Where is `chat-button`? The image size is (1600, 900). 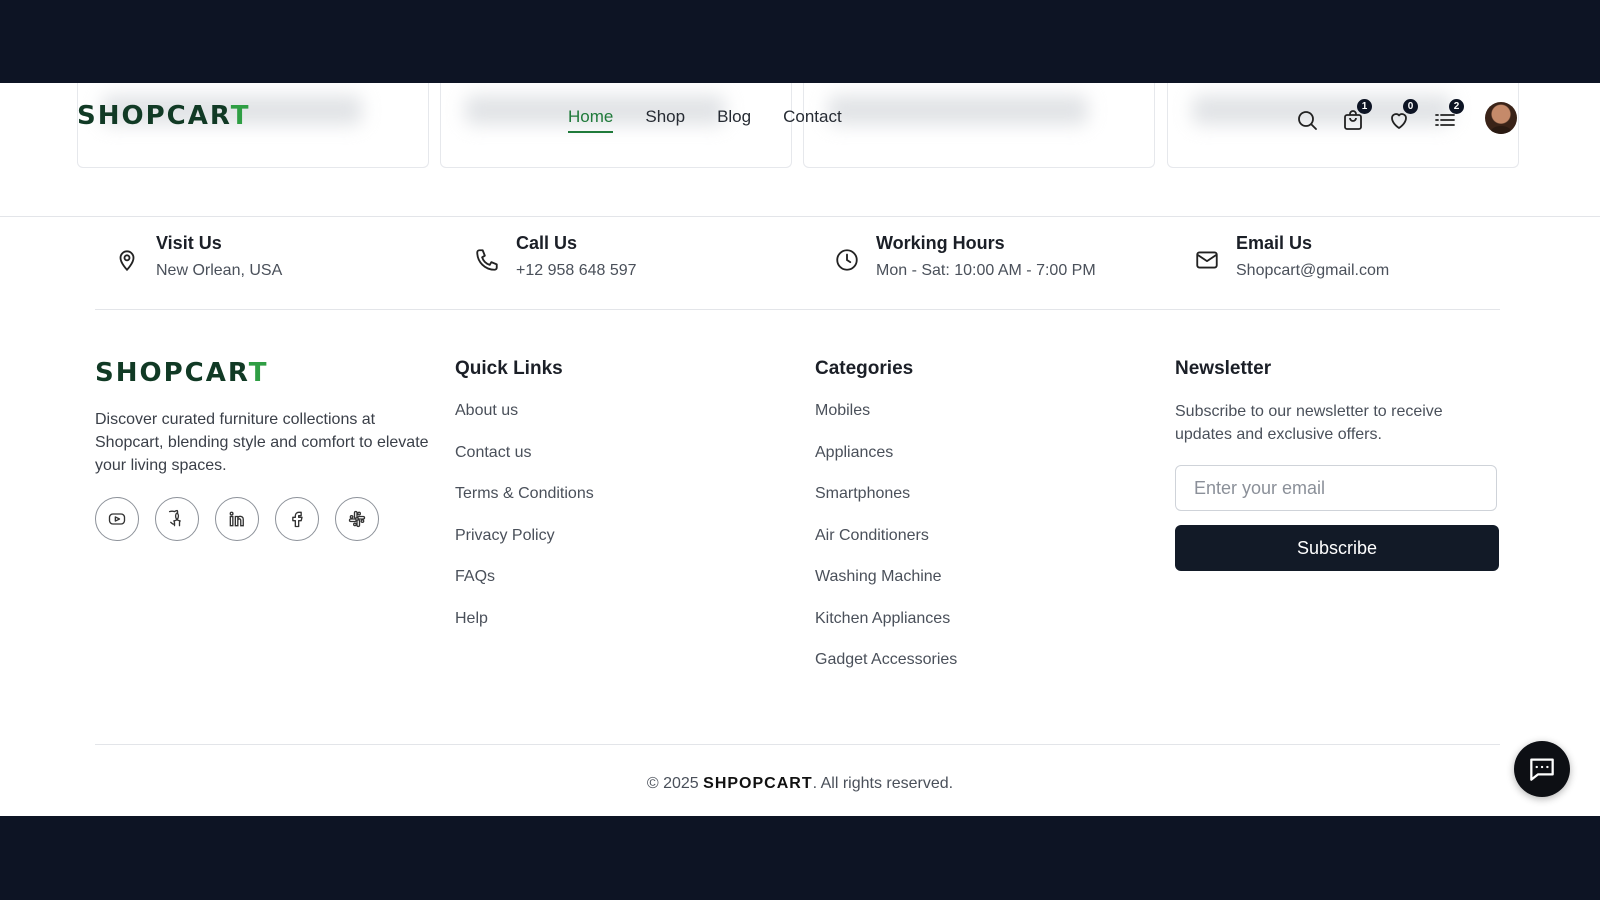 chat-button is located at coordinates (1542, 769).